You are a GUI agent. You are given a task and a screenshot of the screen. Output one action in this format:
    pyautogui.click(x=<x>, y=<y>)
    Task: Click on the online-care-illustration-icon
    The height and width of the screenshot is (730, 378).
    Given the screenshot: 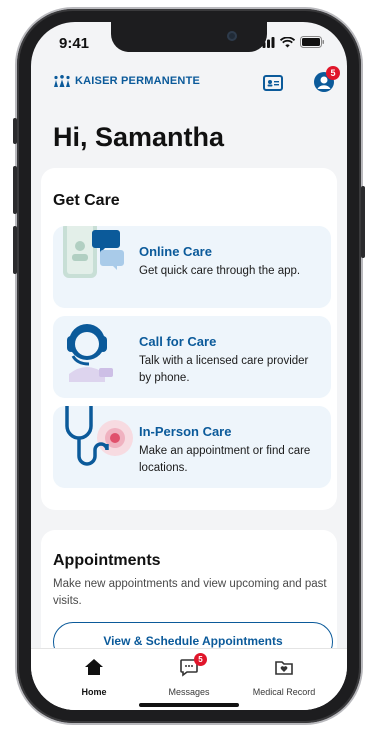 What is the action you would take?
    pyautogui.click(x=97, y=267)
    